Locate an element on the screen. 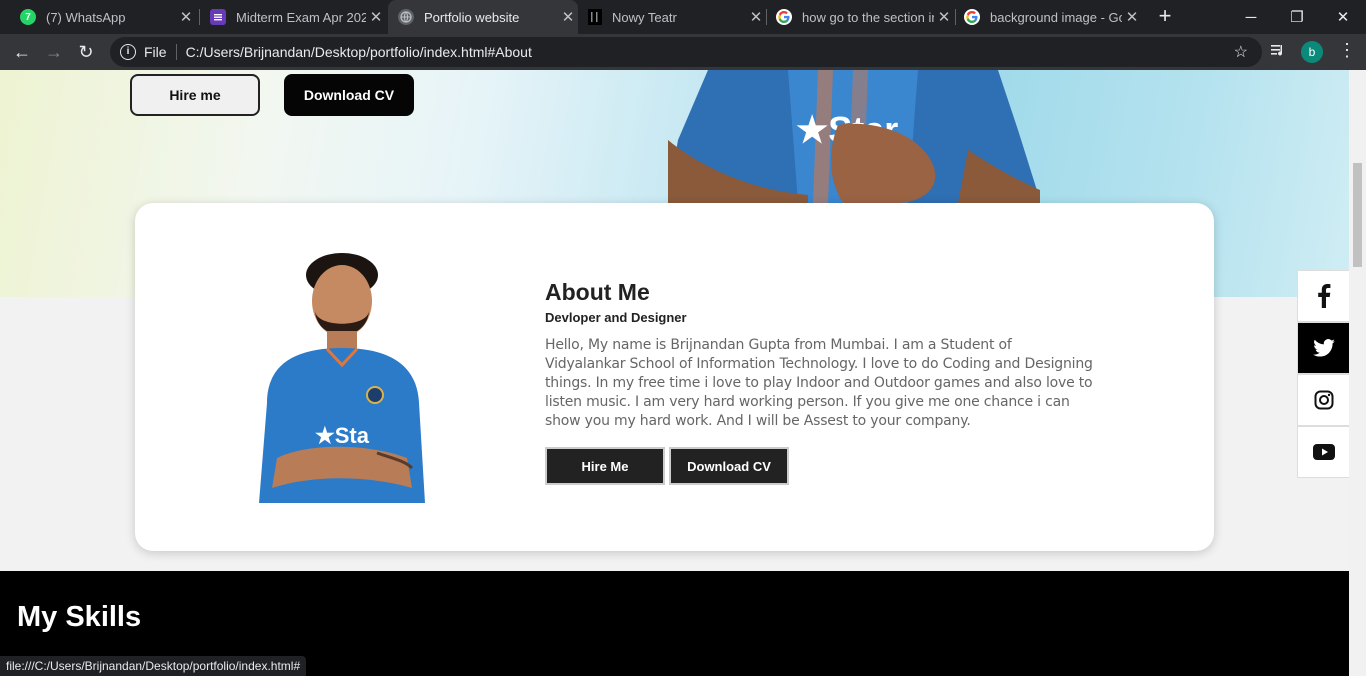 Image resolution: width=1366 pixels, height=676 pixels. tab-title: Nowy Teatr is located at coordinates (644, 17).